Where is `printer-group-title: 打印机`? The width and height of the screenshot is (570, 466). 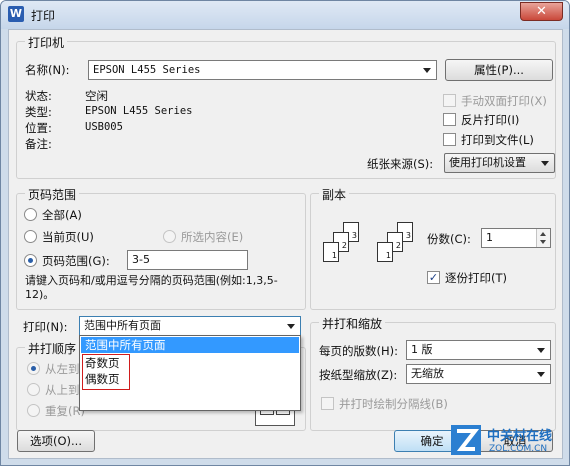 printer-group-title: 打印机 is located at coordinates (46, 42).